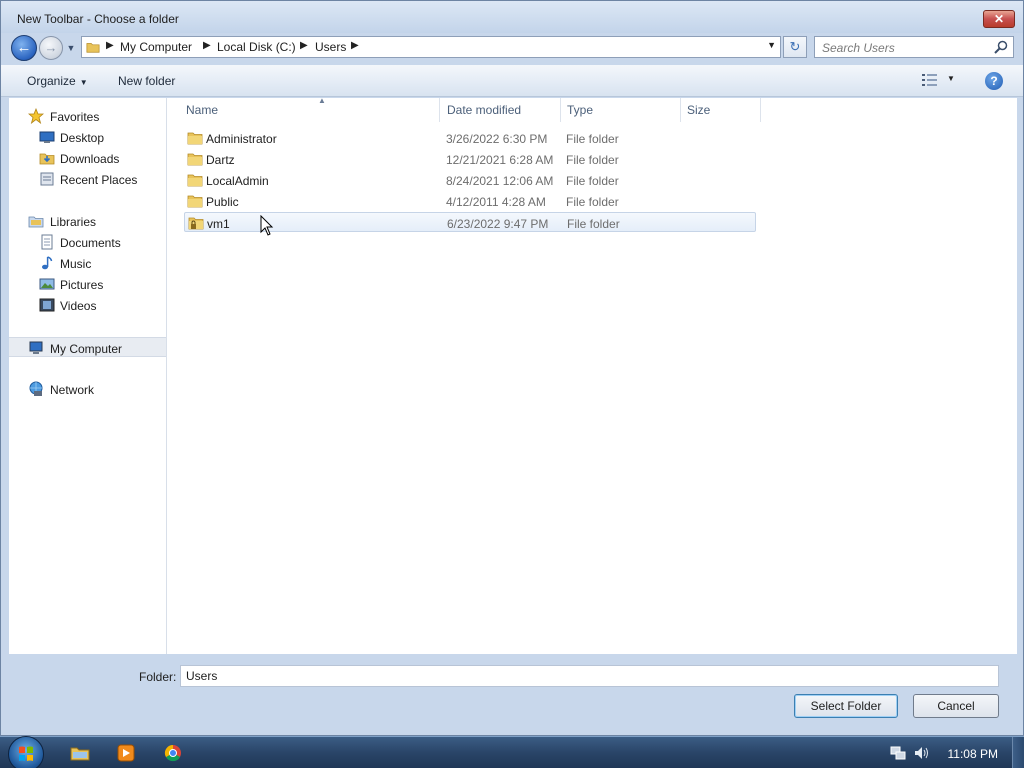 The height and width of the screenshot is (768, 1024). I want to click on folder-name-input, so click(589, 676).